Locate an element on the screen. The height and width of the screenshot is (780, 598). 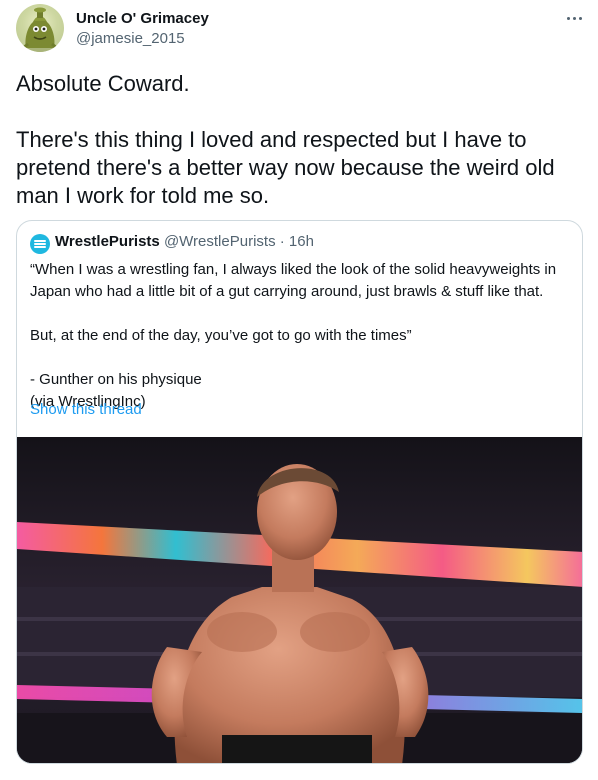
quote-author-avatar is located at coordinates (40, 244).